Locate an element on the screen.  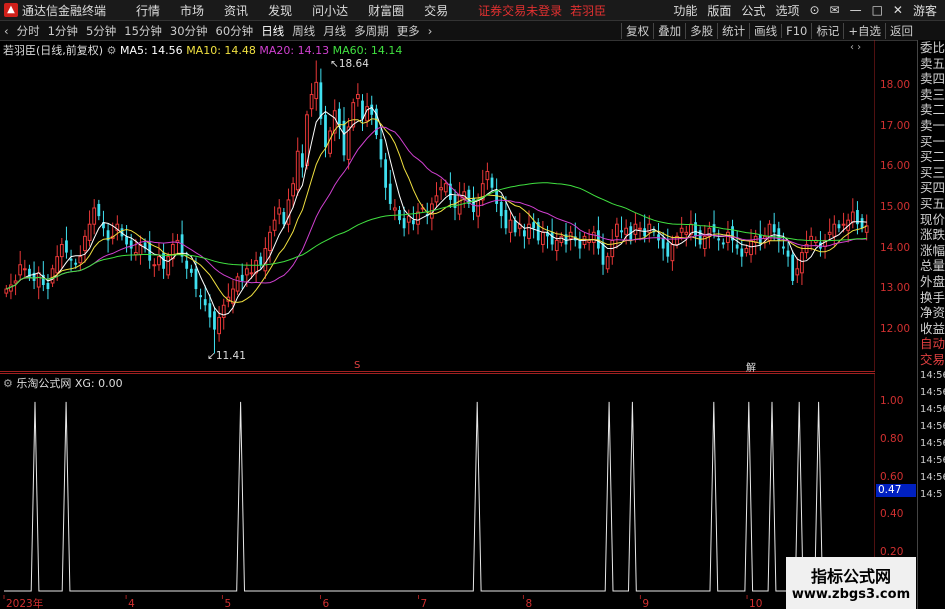
menu-jiaoyi: 交易 is located at coordinates (436, 10).